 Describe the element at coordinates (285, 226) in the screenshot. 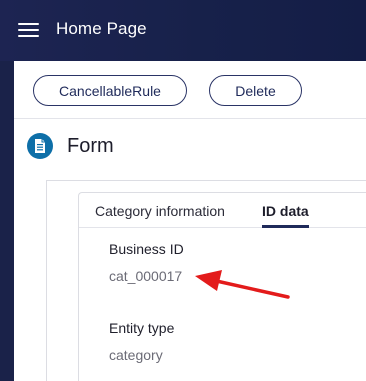

I see `active-tab-indicator` at that location.